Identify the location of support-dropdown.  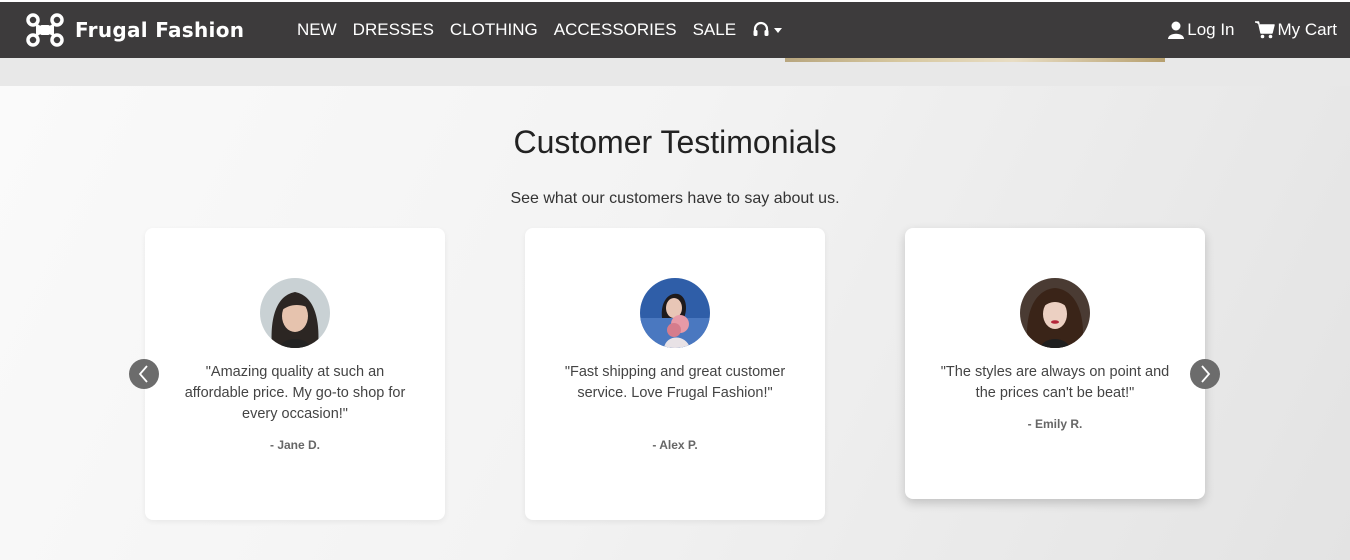
(767, 30).